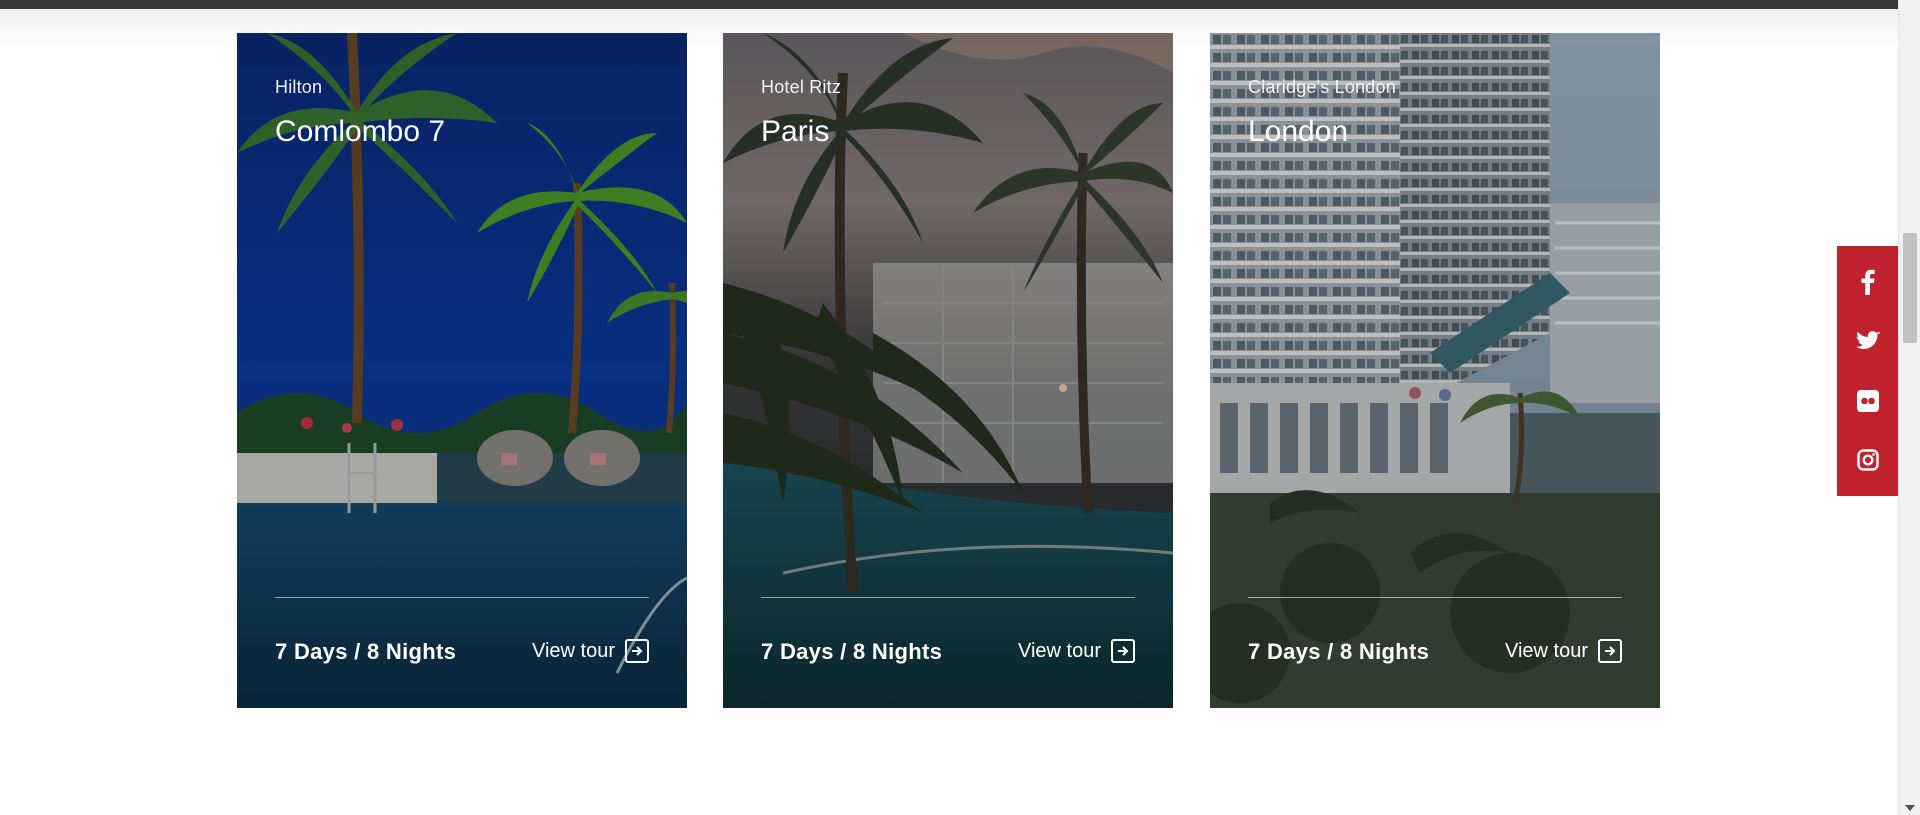 Image resolution: width=1920 pixels, height=815 pixels. I want to click on twitter-icon, so click(1868, 341).